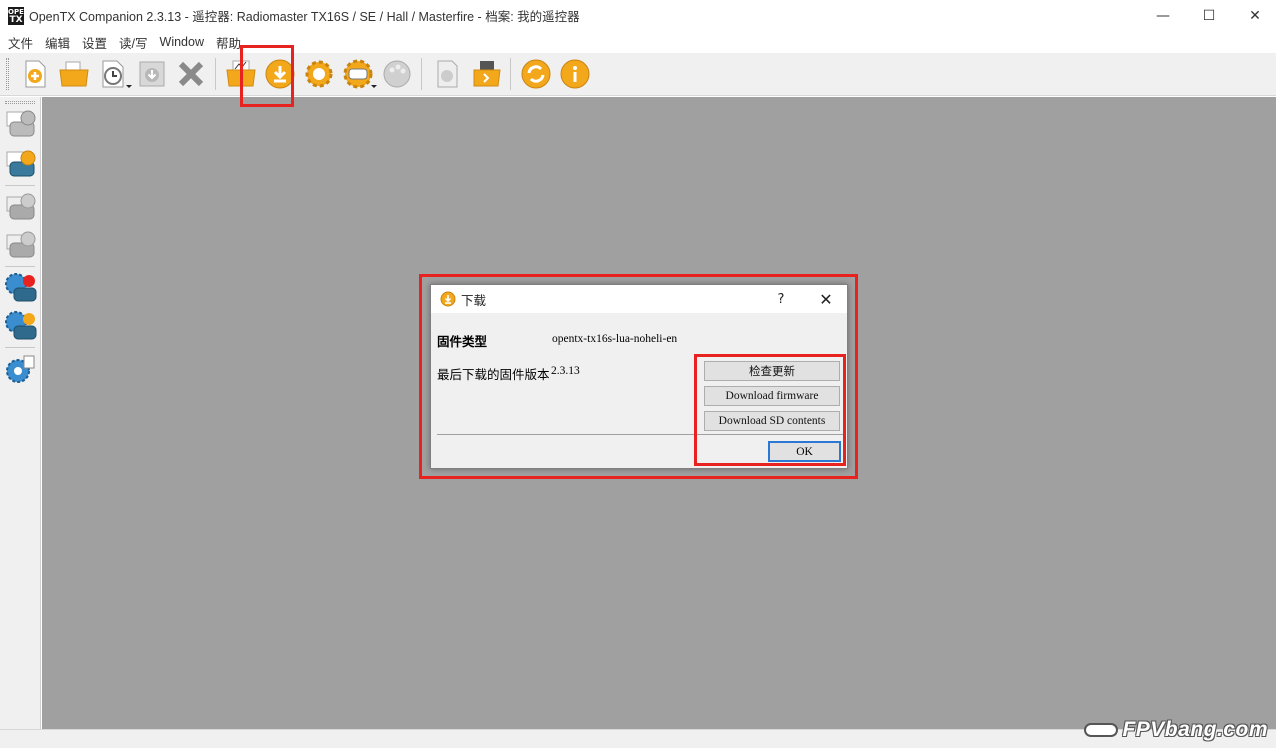  I want to click on save-button, so click(152, 74).